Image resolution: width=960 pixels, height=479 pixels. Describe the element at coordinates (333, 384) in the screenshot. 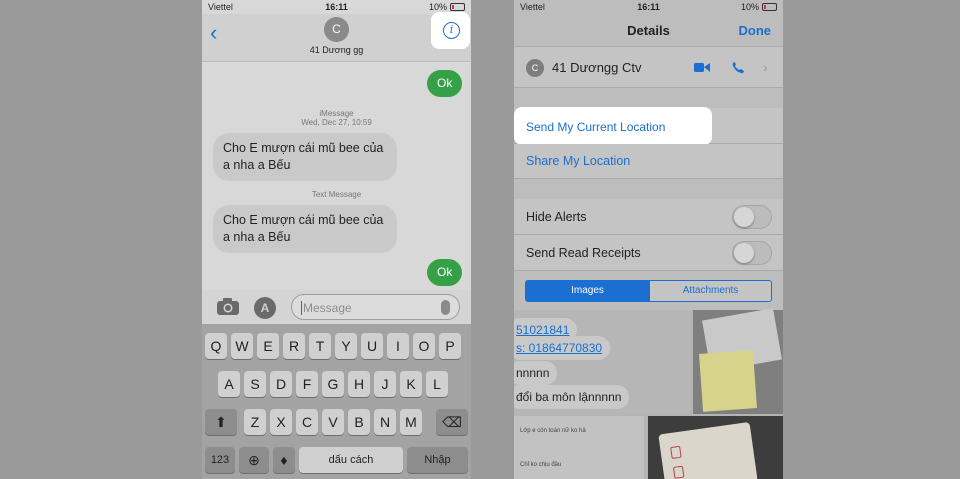

I see `key: G` at that location.